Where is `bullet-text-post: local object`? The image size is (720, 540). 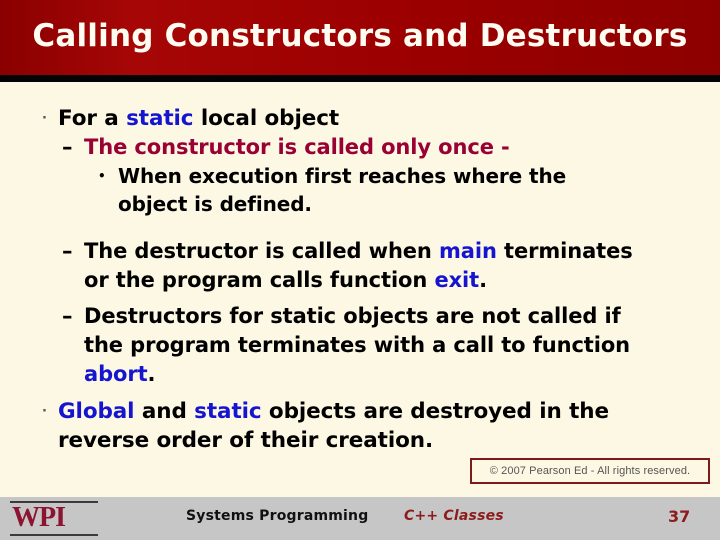 bullet-text-post: local object is located at coordinates (266, 118).